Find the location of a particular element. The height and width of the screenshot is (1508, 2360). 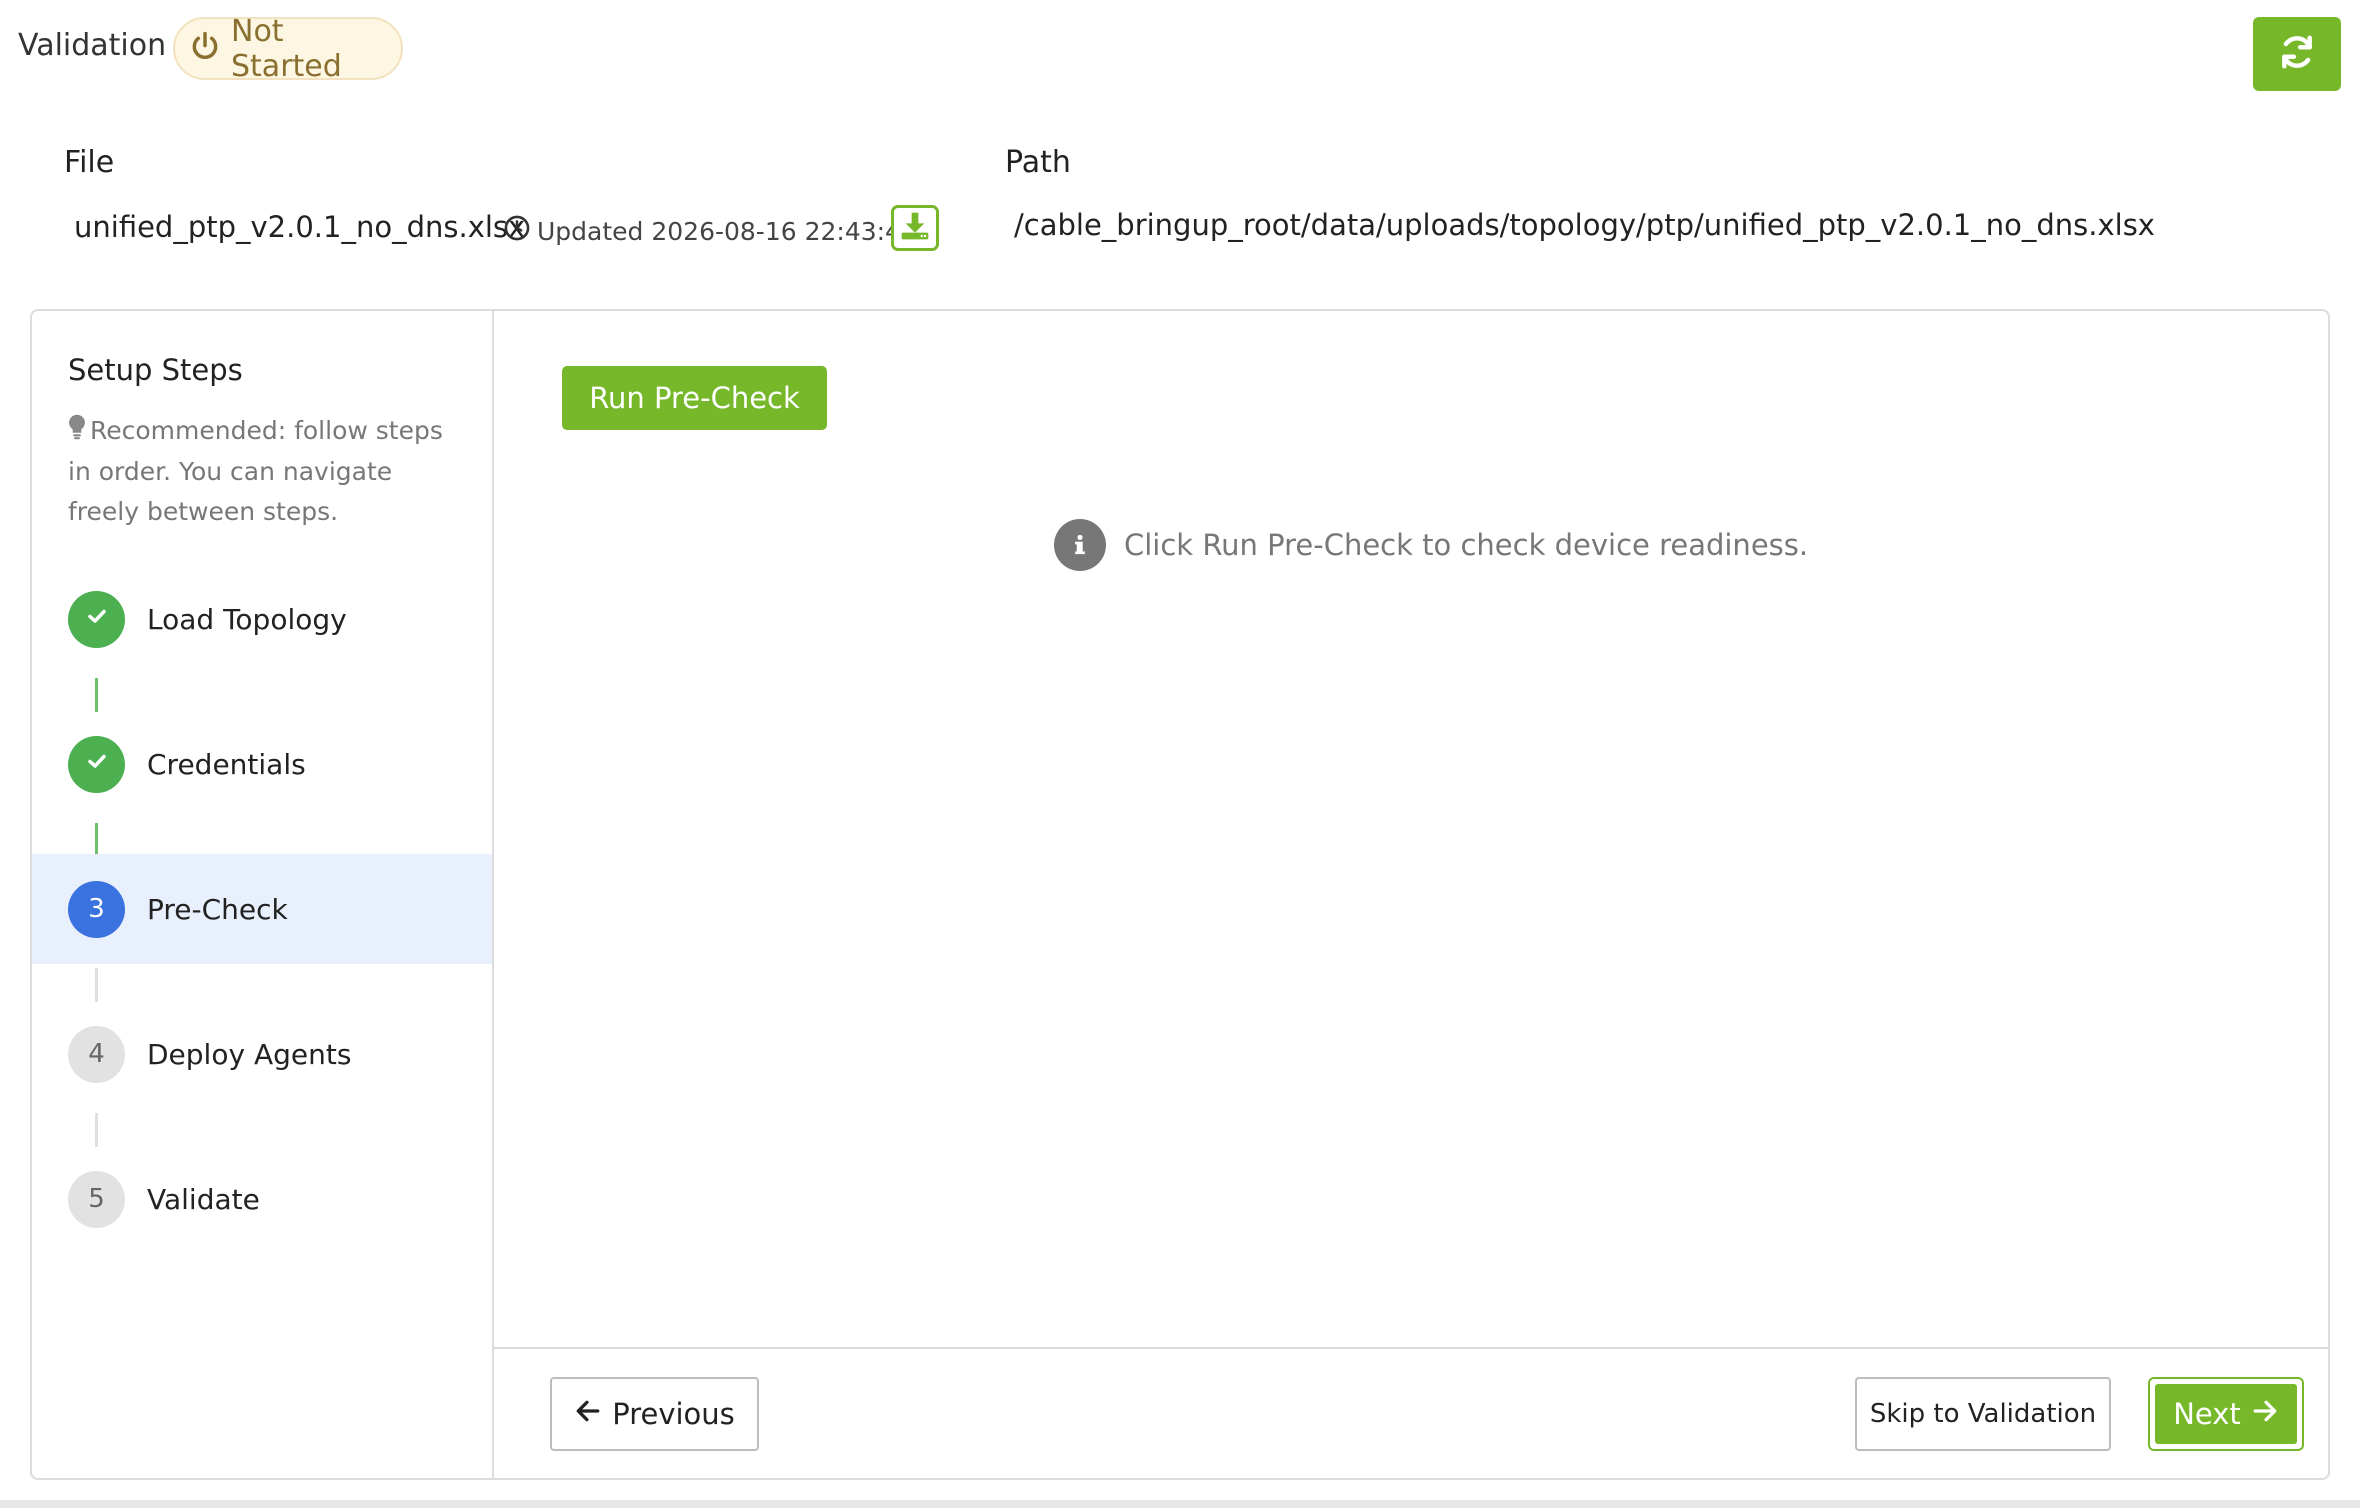

updated-timestamp: Updated 2026-08-16 22:43:41 is located at coordinates (710, 231).